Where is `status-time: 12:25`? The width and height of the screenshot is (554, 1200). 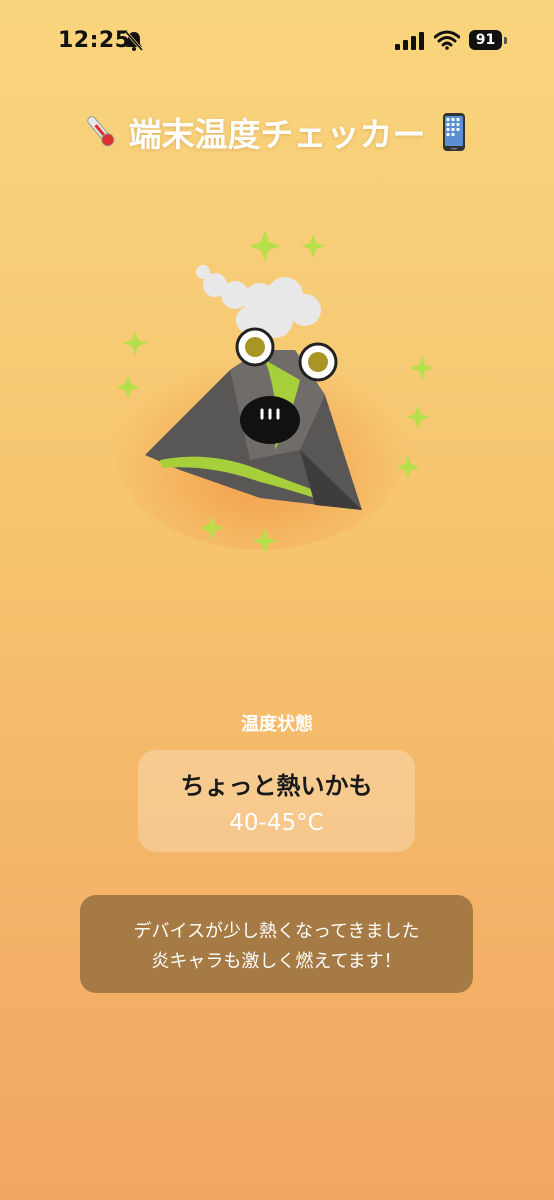 status-time: 12:25 is located at coordinates (94, 40).